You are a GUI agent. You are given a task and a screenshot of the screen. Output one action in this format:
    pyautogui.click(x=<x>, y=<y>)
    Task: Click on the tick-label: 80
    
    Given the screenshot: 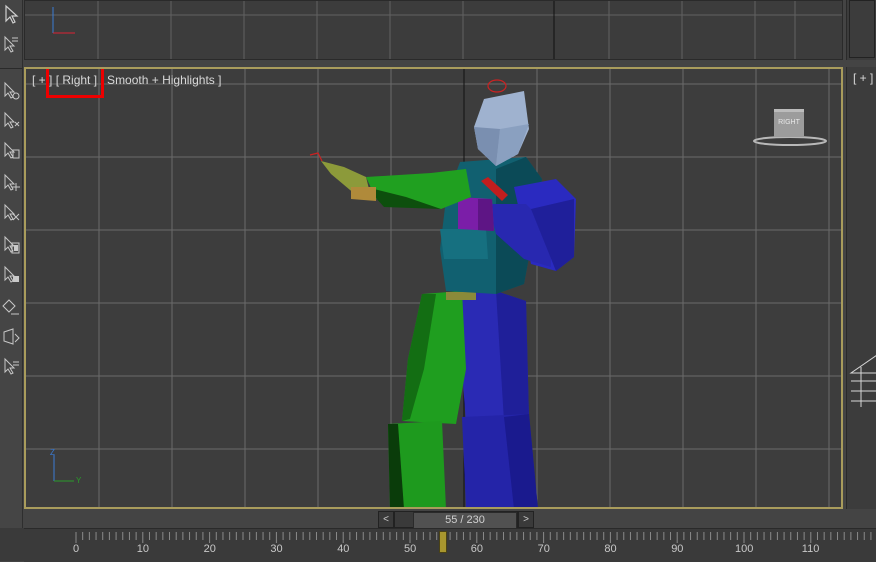 What is the action you would take?
    pyautogui.click(x=610, y=549)
    